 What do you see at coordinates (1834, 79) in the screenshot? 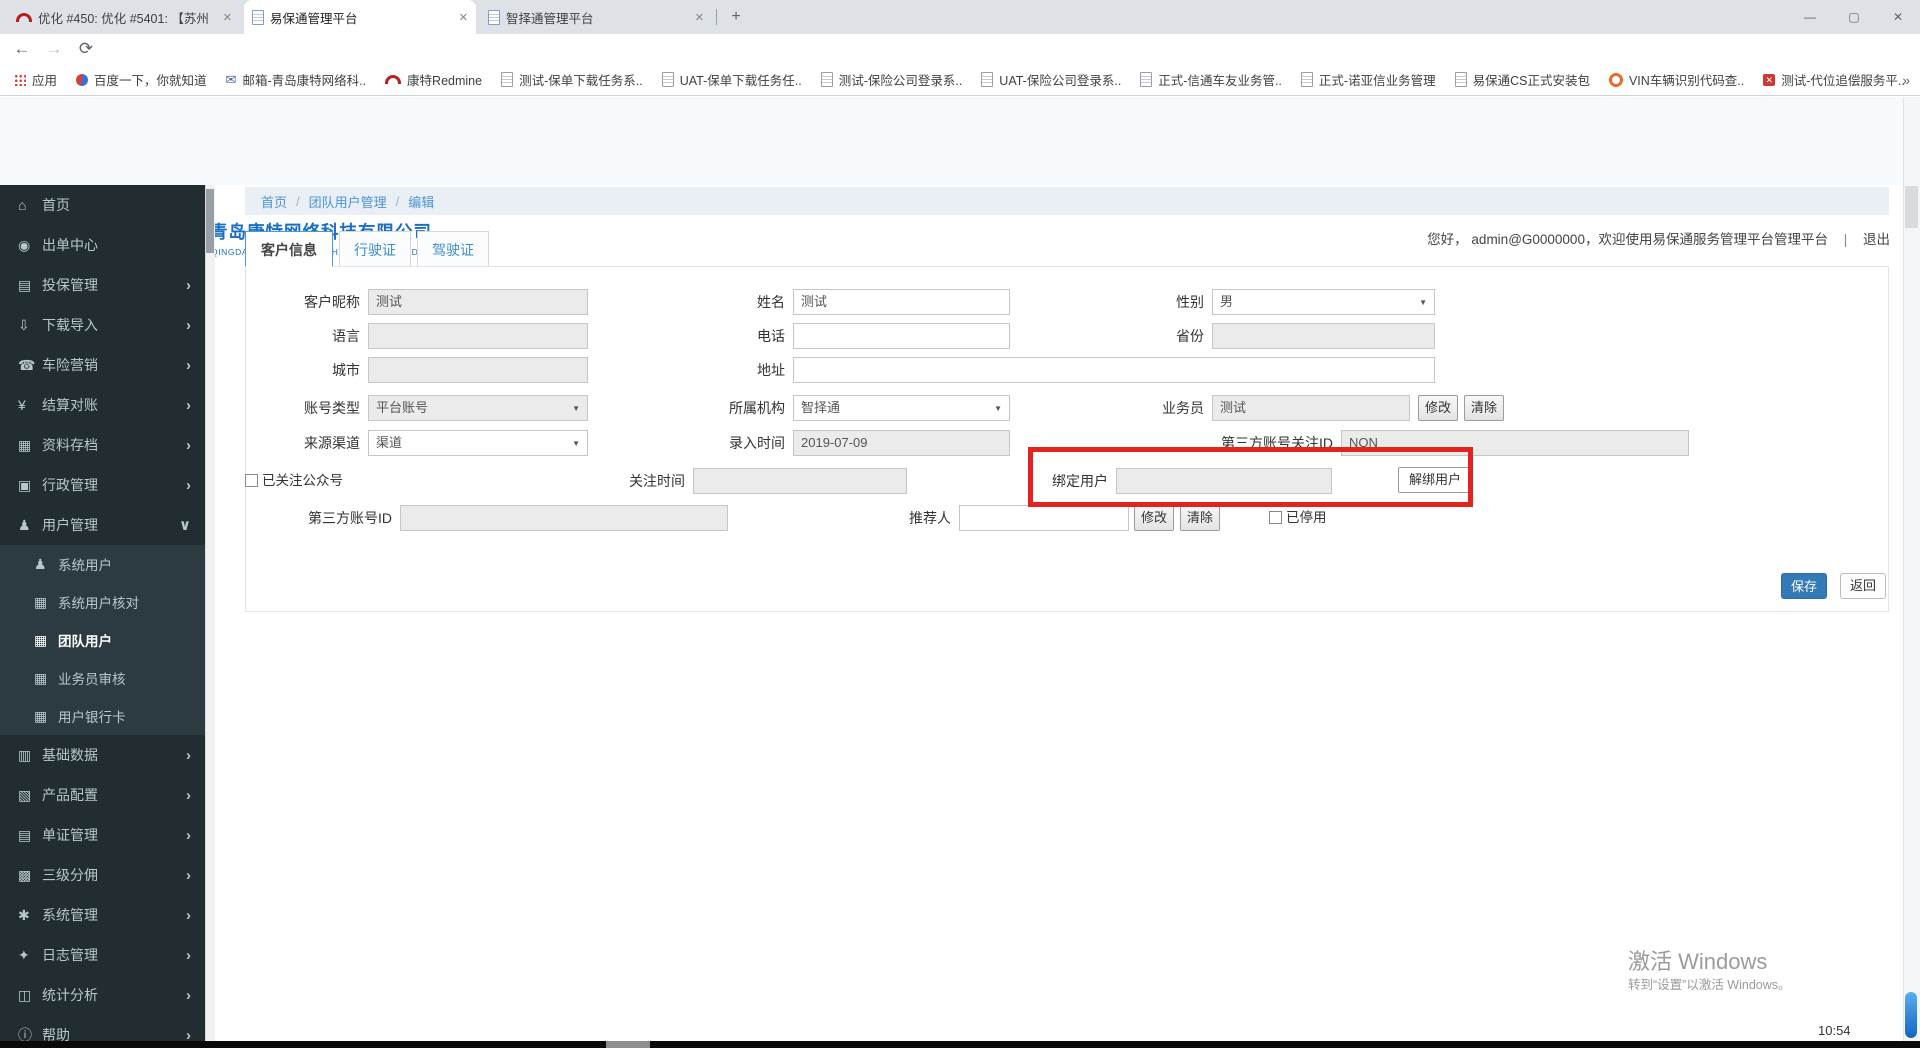
I see `bookmark-daiwei: ✕ 测试-代位追偿服务平..` at bounding box center [1834, 79].